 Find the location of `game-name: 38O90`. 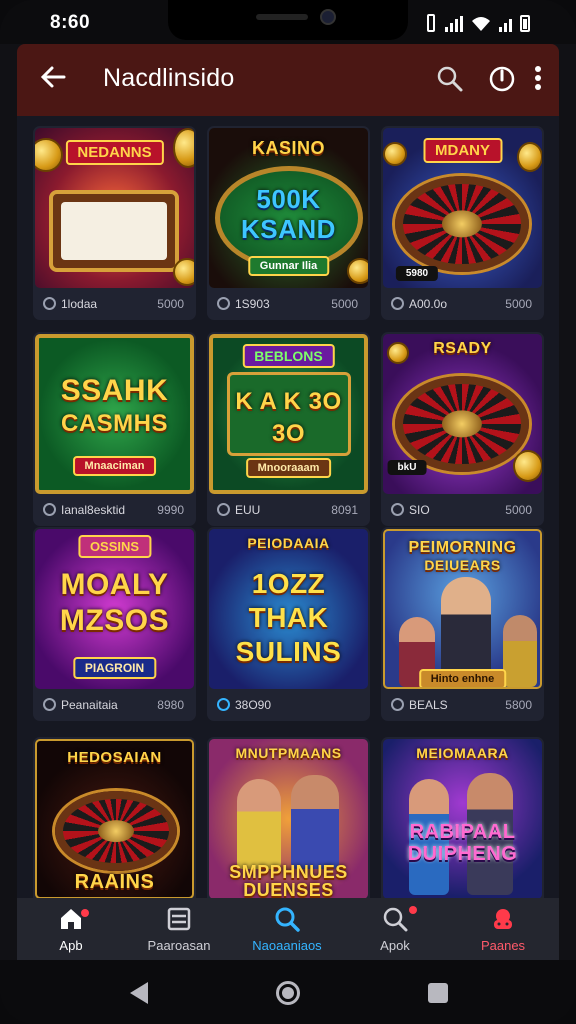

game-name: 38O90 is located at coordinates (253, 705).